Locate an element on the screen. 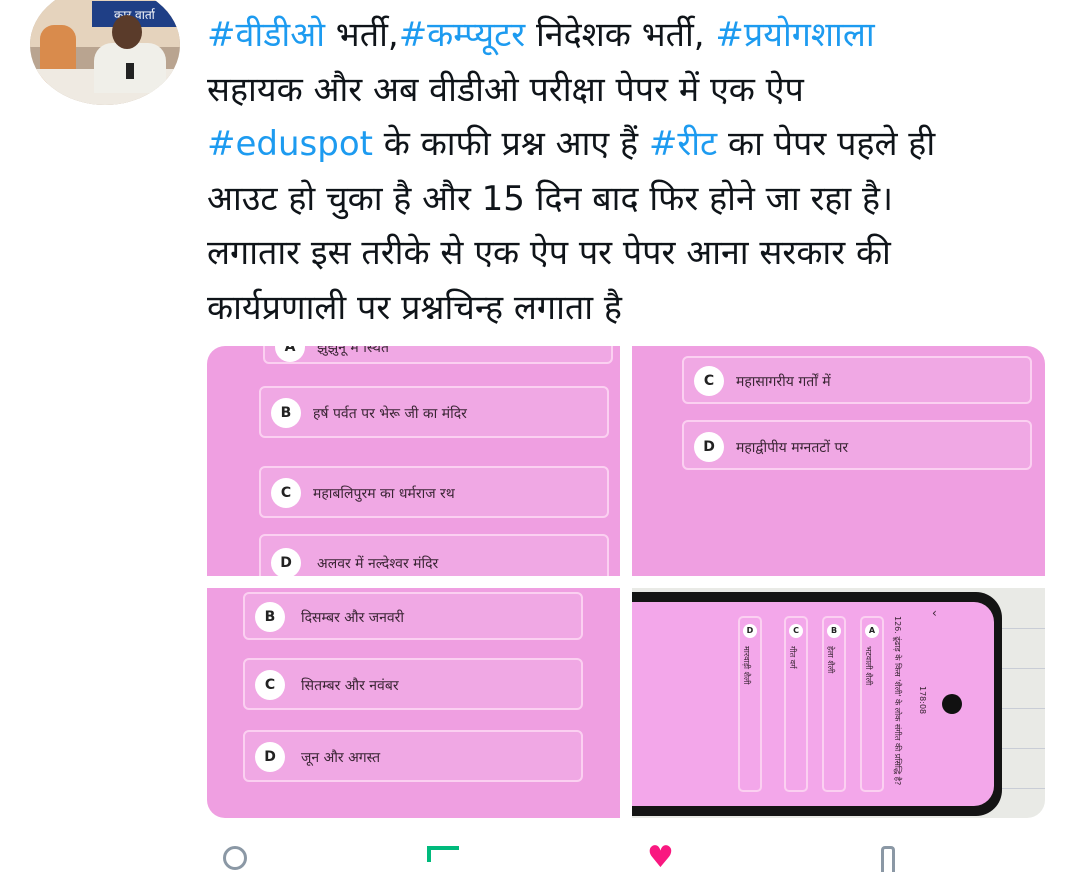 Image resolution: width=1072 pixels, height=875 pixels. option-b: B हर्ष पर्वत पर भेरू जी का मंदिर is located at coordinates (434, 412).